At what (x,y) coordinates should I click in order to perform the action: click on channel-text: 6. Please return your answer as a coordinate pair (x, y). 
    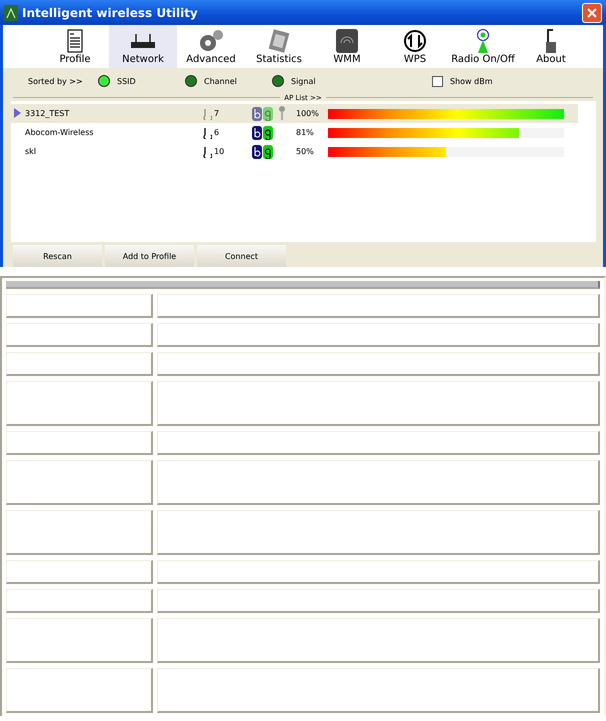
    Looking at the image, I should click on (216, 132).